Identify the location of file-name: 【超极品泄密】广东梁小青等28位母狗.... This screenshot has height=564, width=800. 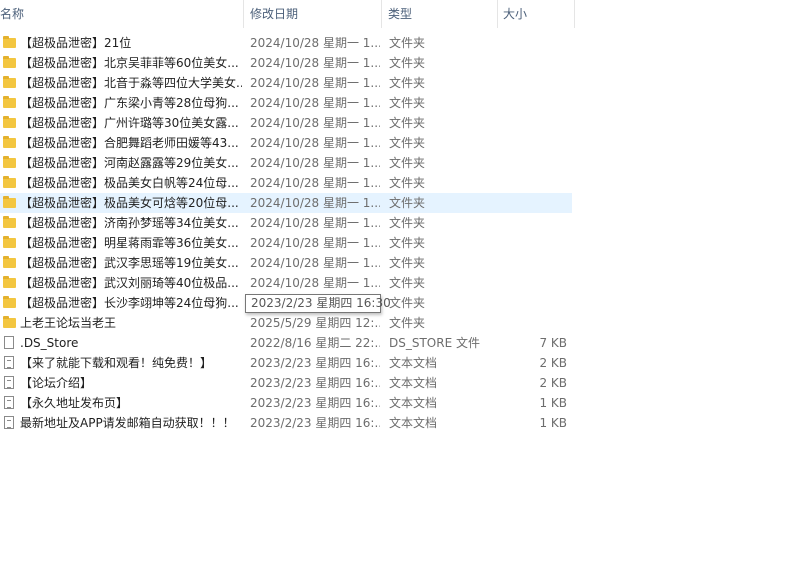
(129, 103).